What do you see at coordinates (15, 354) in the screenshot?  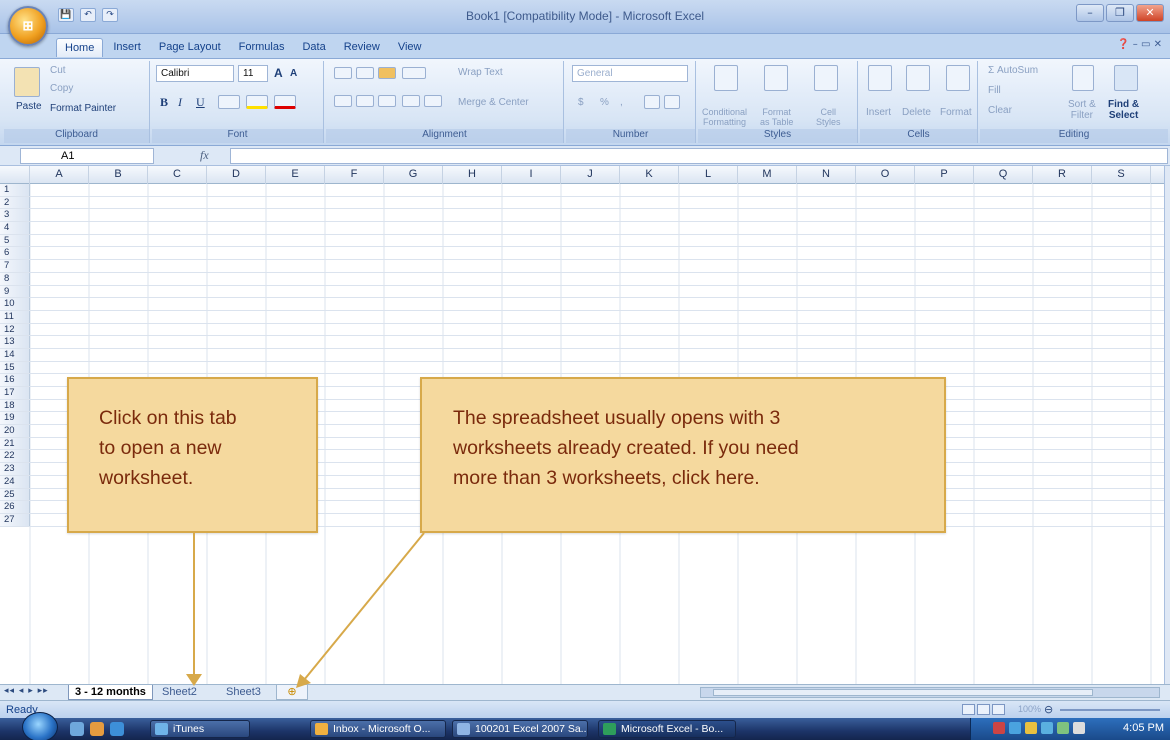 I see `row-header-14: 14` at bounding box center [15, 354].